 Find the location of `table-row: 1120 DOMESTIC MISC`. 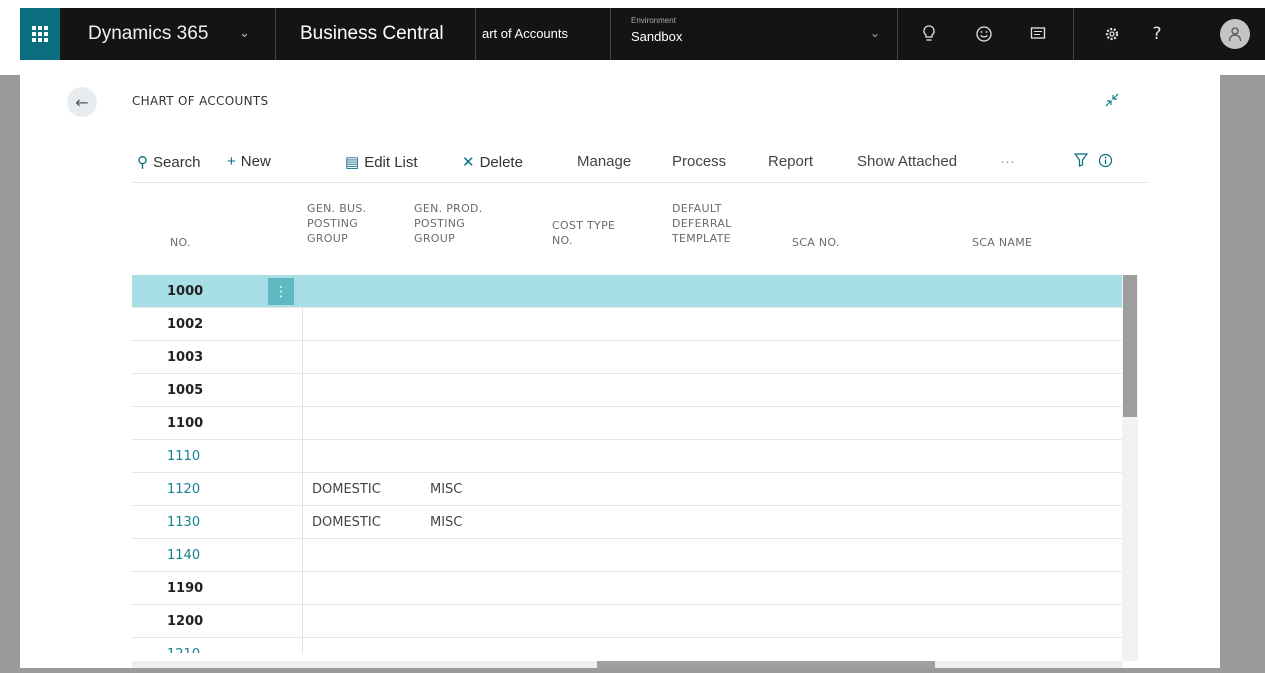

table-row: 1120 DOMESTIC MISC is located at coordinates (627, 489).